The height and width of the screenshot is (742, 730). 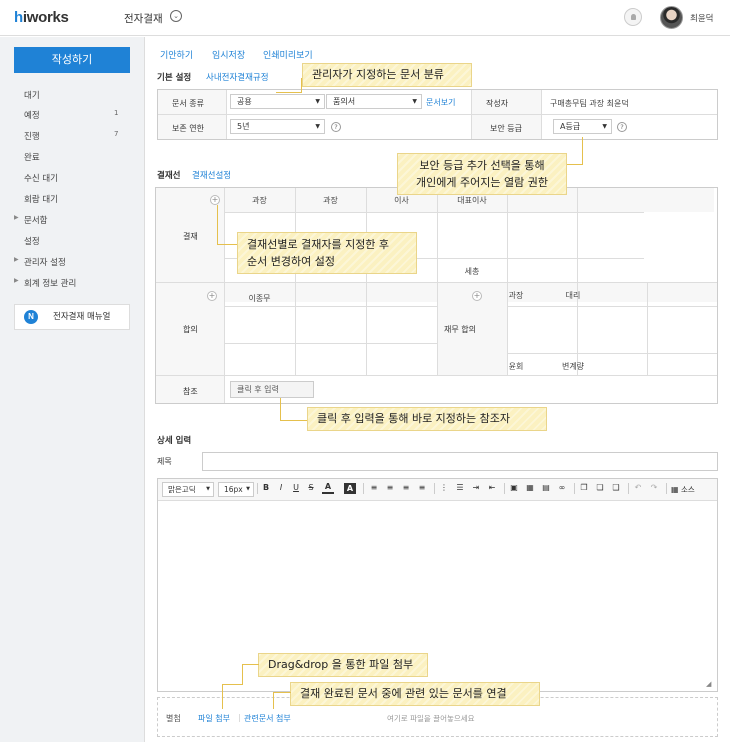 I want to click on subject-input, so click(x=460, y=461).